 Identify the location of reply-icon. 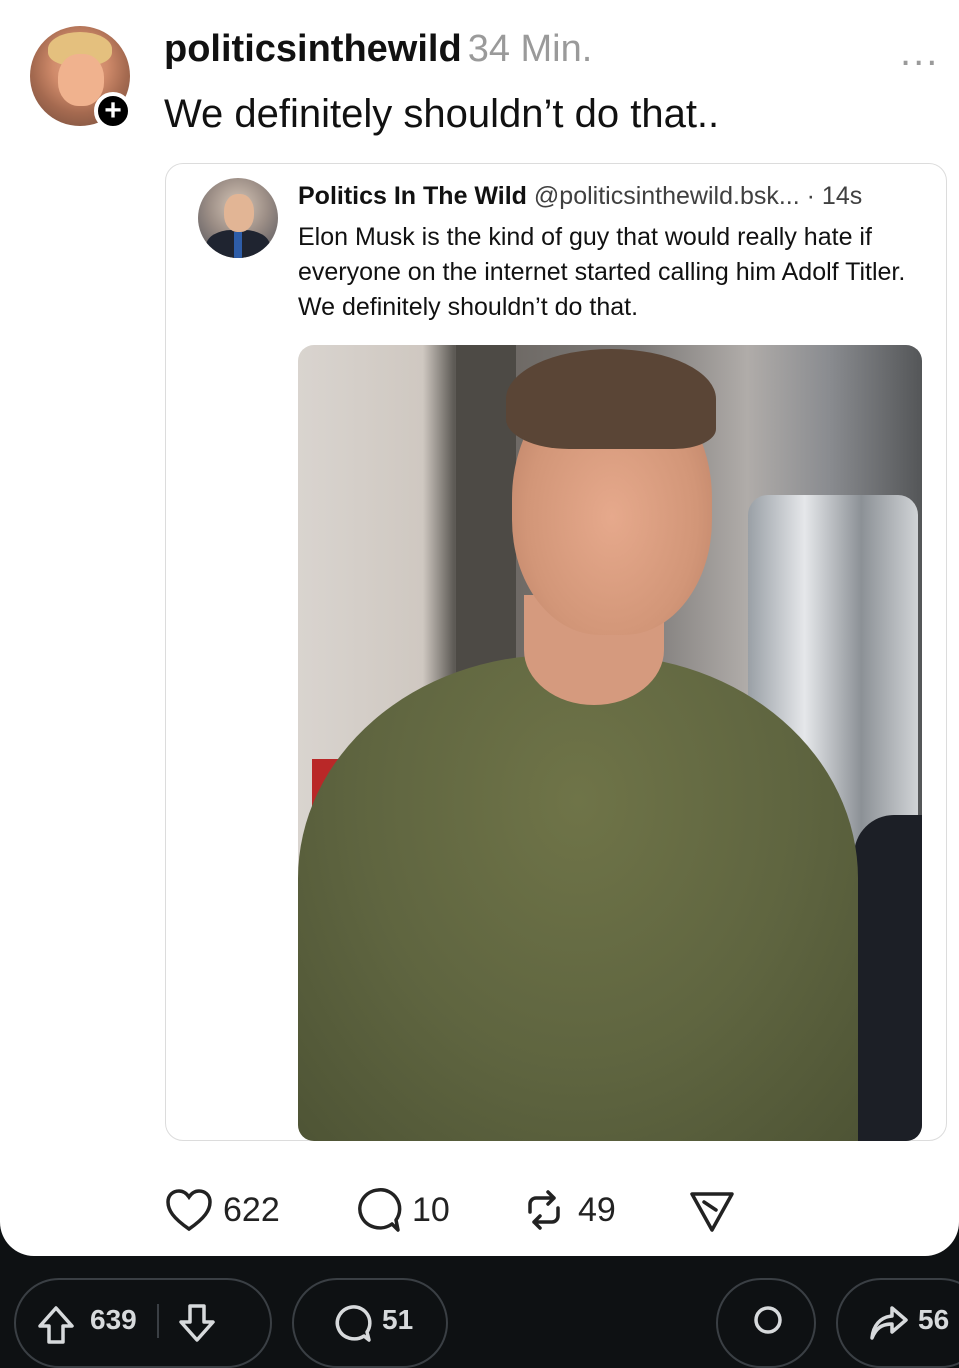
(378, 1210).